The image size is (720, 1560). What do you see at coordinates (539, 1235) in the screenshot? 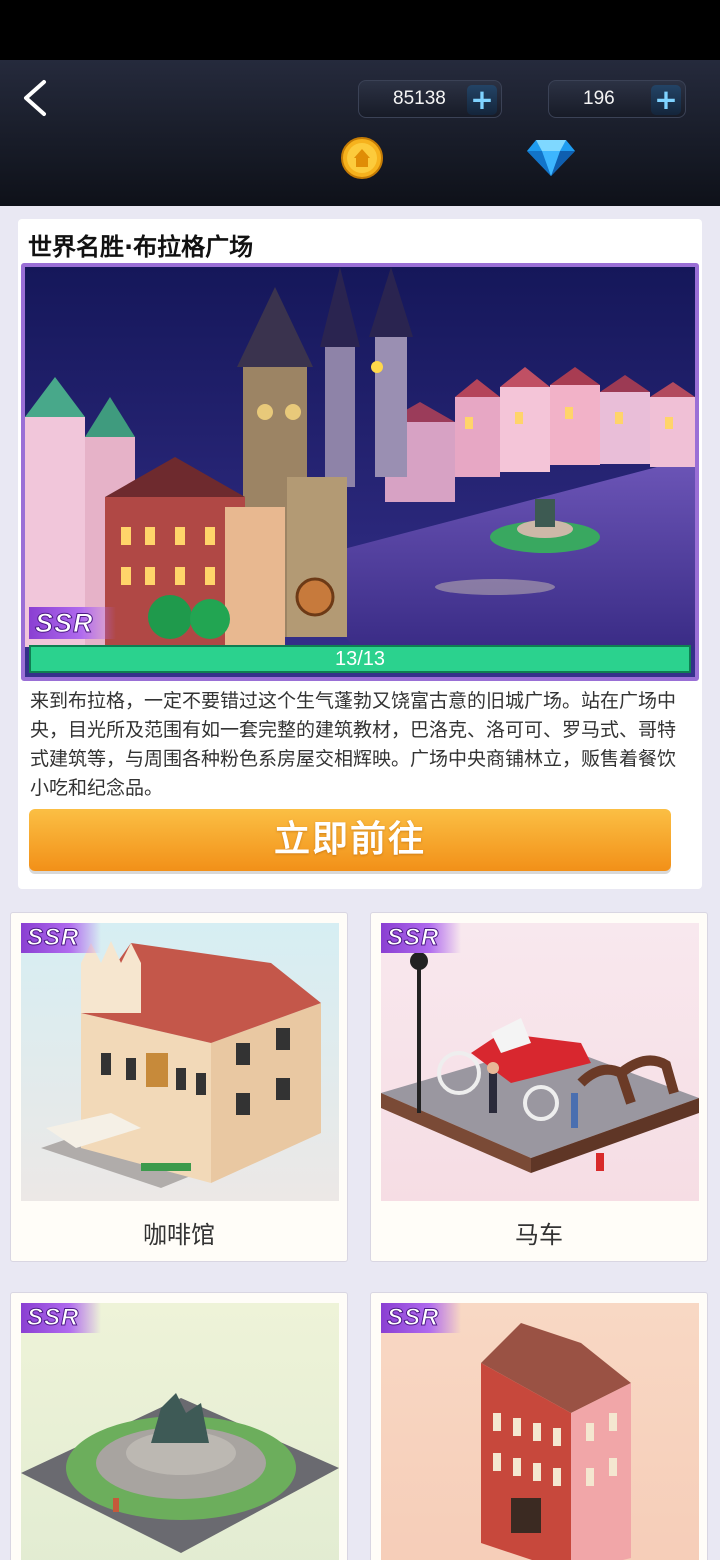
I see `item-name: 马车` at bounding box center [539, 1235].